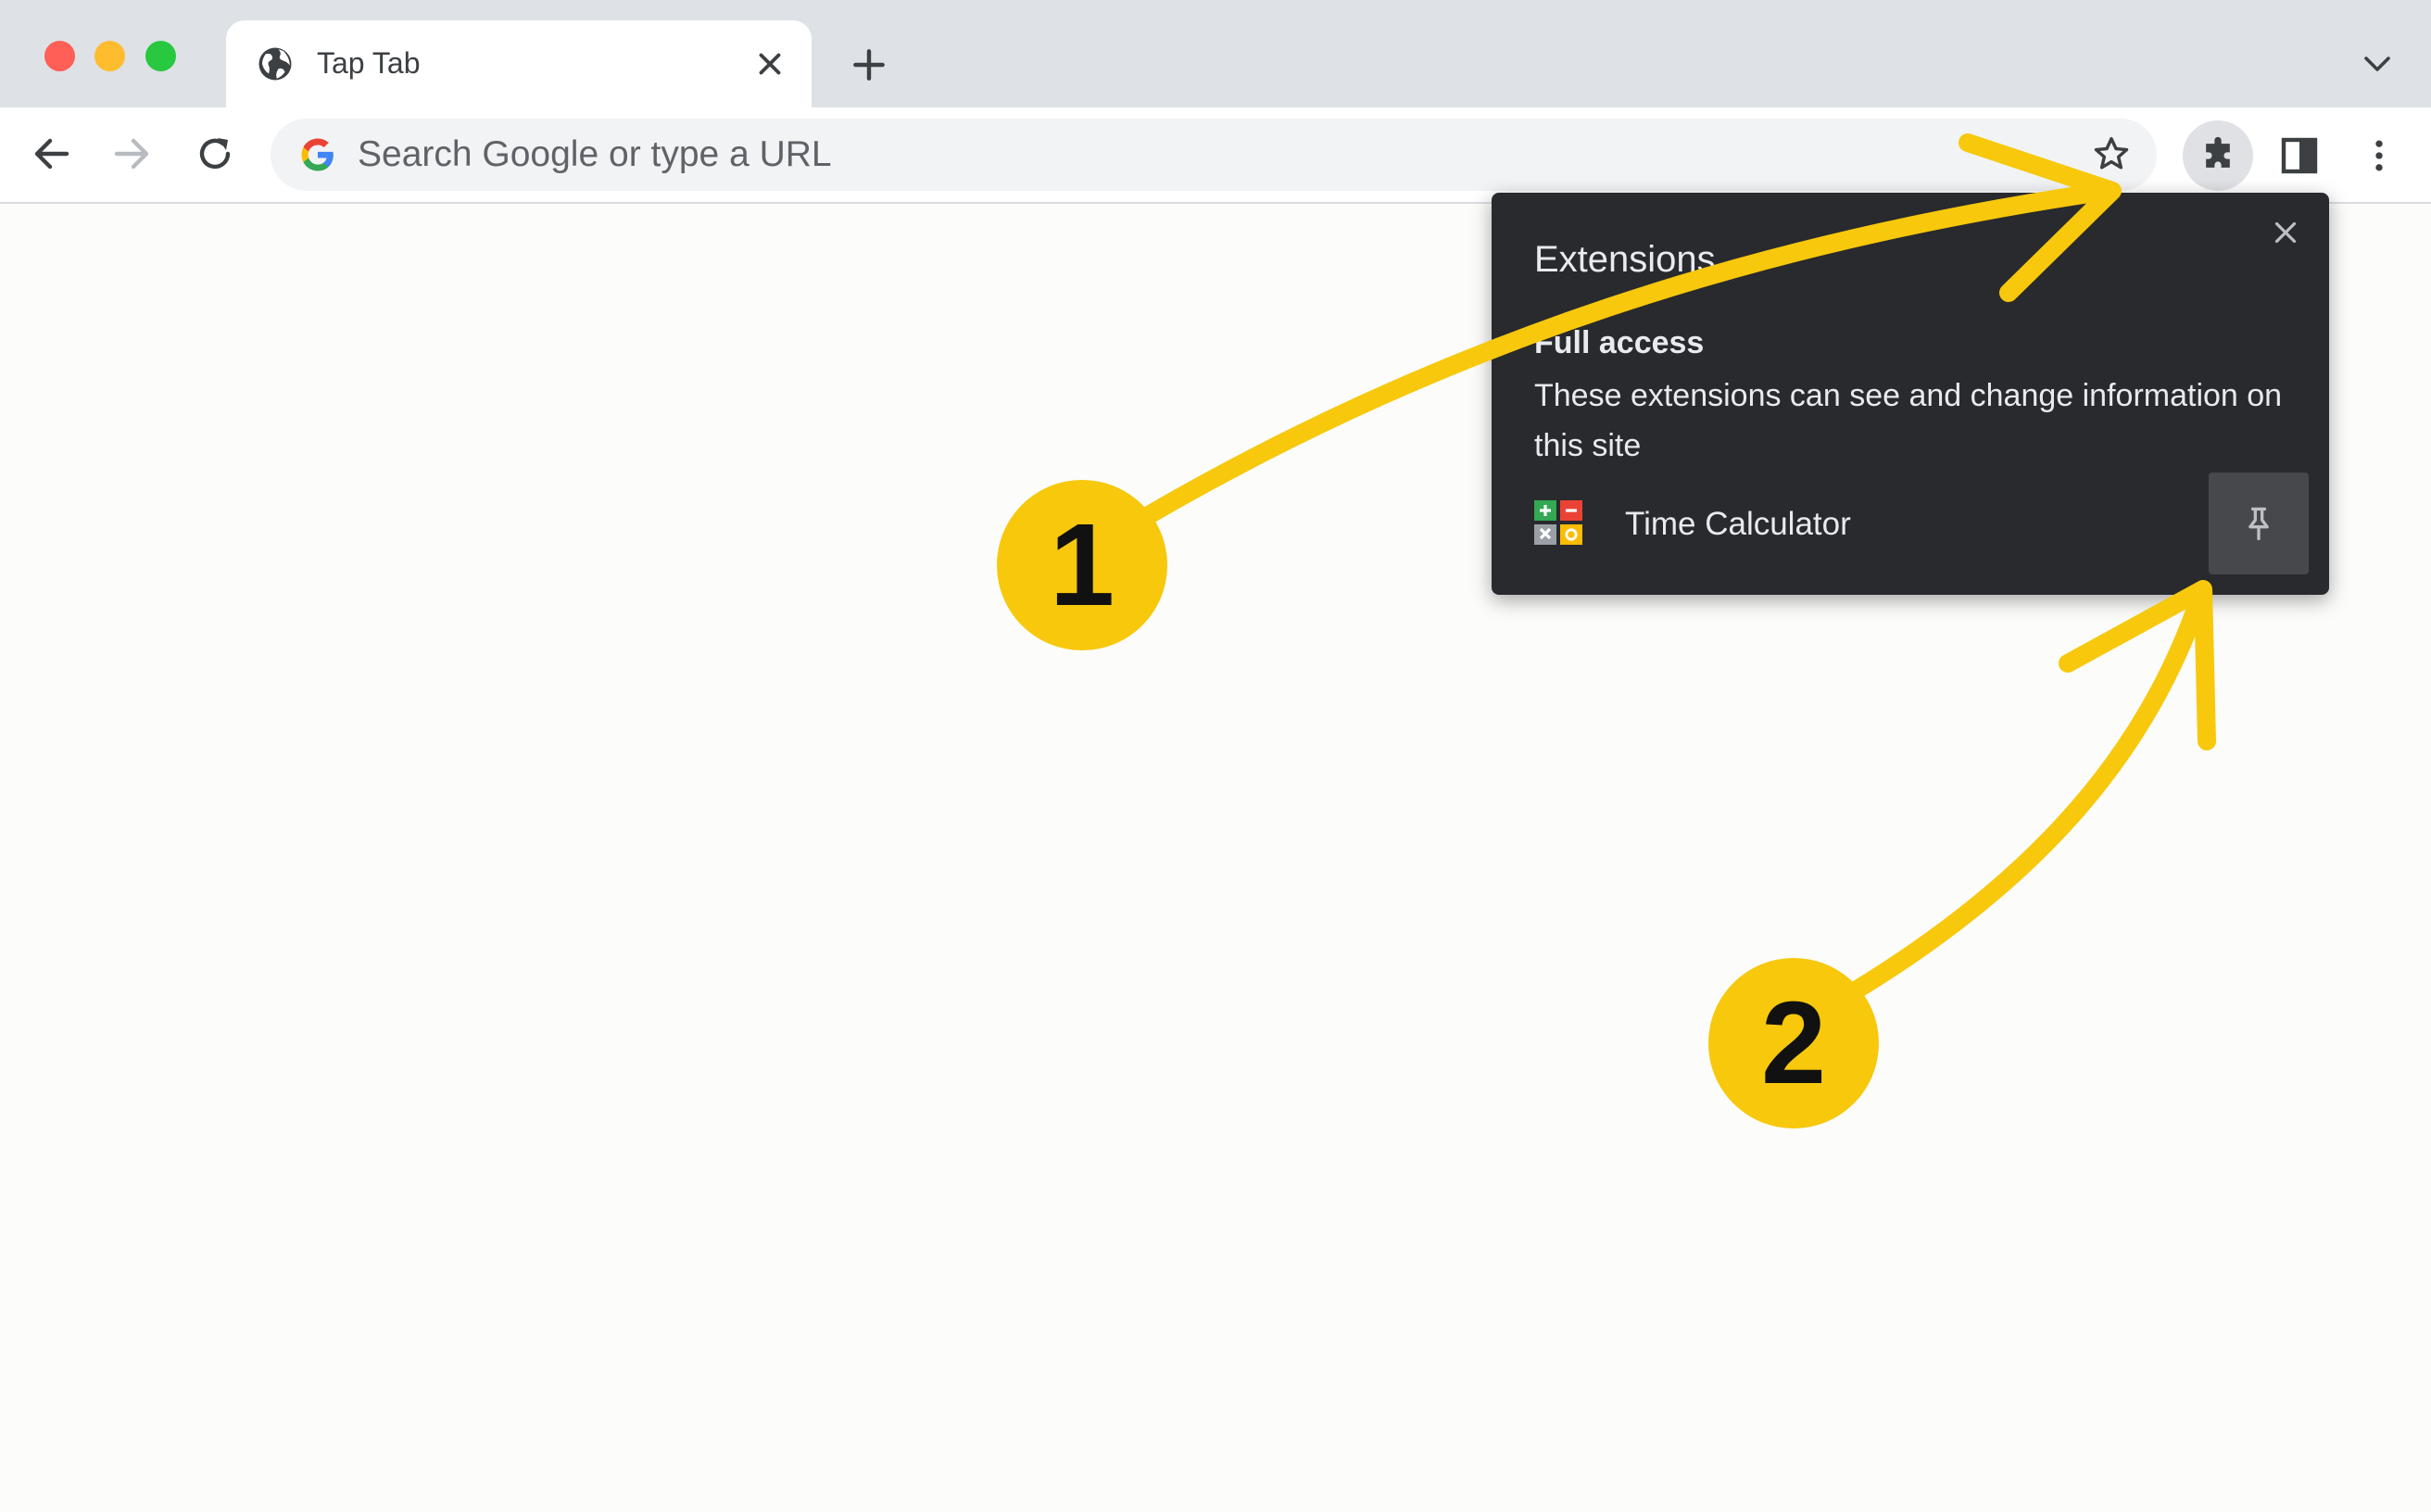 The height and width of the screenshot is (1512, 2431). What do you see at coordinates (595, 154) in the screenshot?
I see `omnibox-placeholder: Search Google or type a URL` at bounding box center [595, 154].